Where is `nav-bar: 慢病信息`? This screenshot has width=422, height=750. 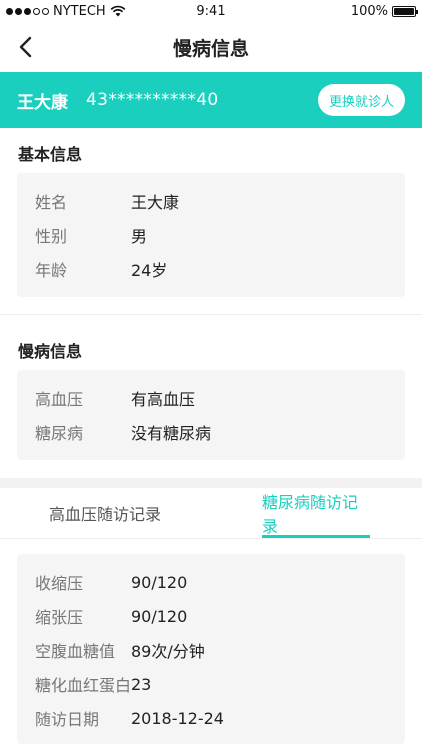 nav-bar: 慢病信息 is located at coordinates (211, 47).